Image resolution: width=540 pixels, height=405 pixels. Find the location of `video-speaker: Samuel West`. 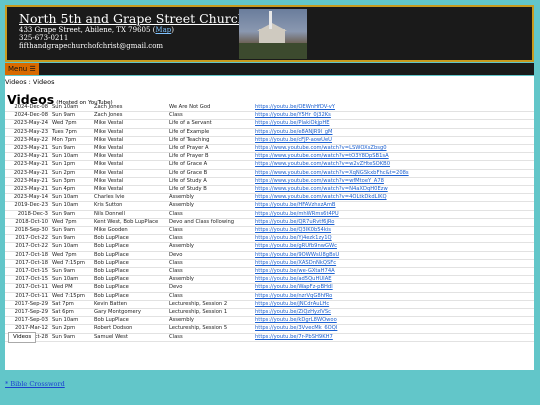

video-speaker: Samuel West is located at coordinates (130, 337).